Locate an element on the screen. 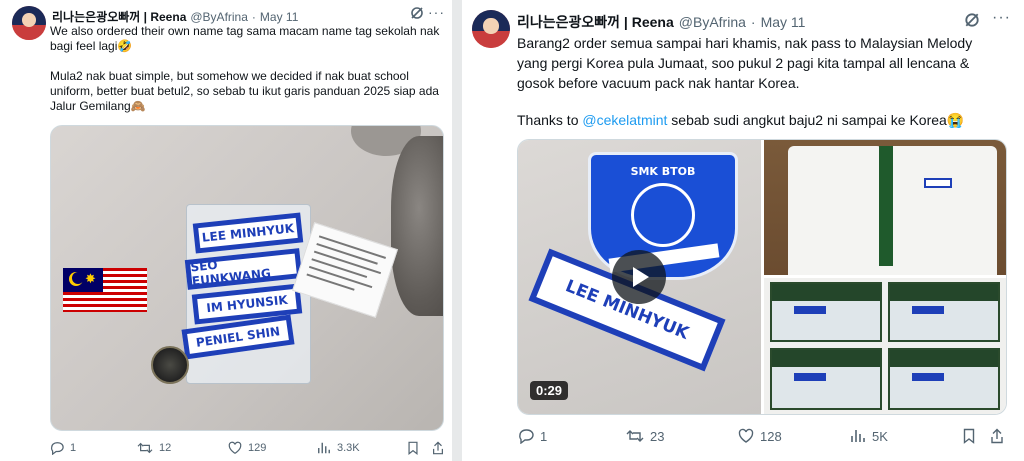 This screenshot has width=1024, height=461. tweet-video: SMK BTOB LEE MINHYUK 0:29 is located at coordinates (639, 277).